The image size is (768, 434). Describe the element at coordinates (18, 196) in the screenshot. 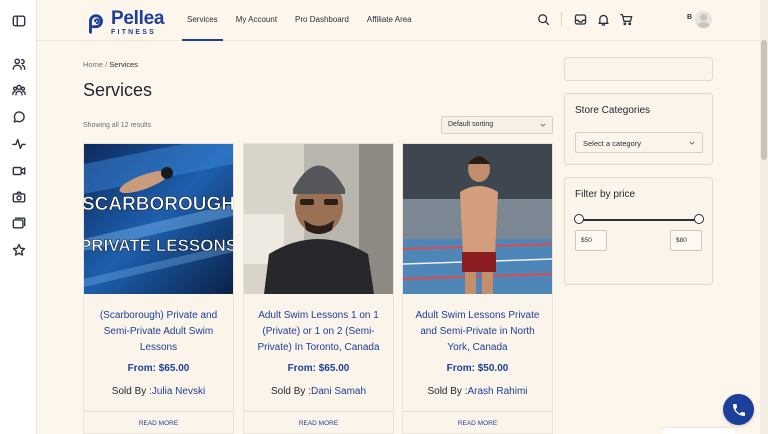

I see `camera-icon` at that location.